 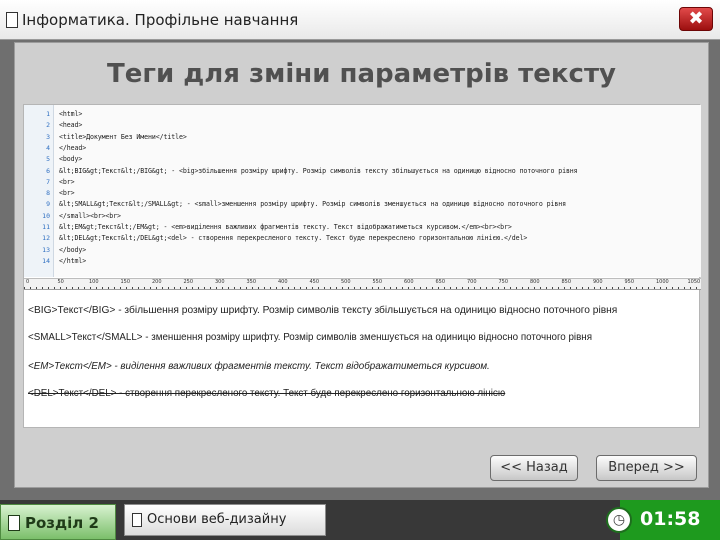 What do you see at coordinates (46, 260) in the screenshot?
I see `line-number: 14` at bounding box center [46, 260].